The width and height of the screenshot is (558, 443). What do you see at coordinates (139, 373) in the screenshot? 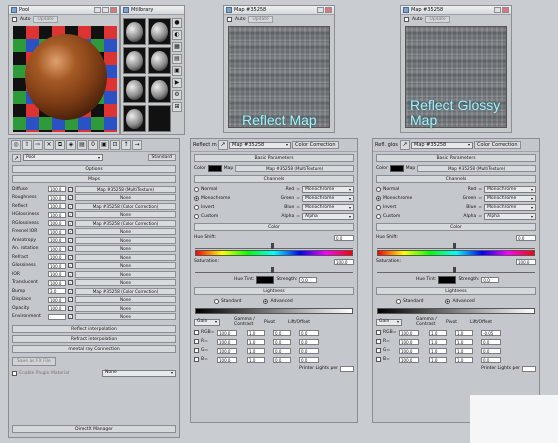
I see `plugin-material-dropdown: None` at bounding box center [139, 373].